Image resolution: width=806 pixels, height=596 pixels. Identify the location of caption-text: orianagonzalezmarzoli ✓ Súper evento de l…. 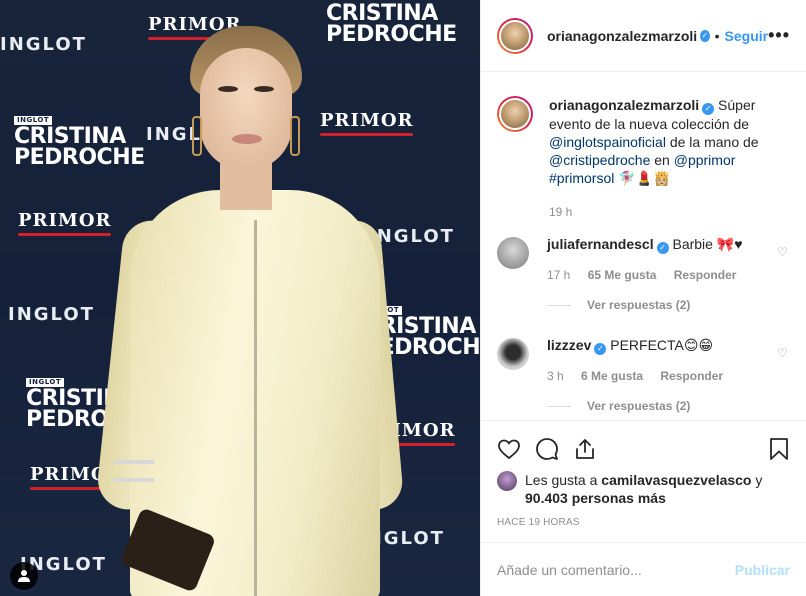
(654, 141).